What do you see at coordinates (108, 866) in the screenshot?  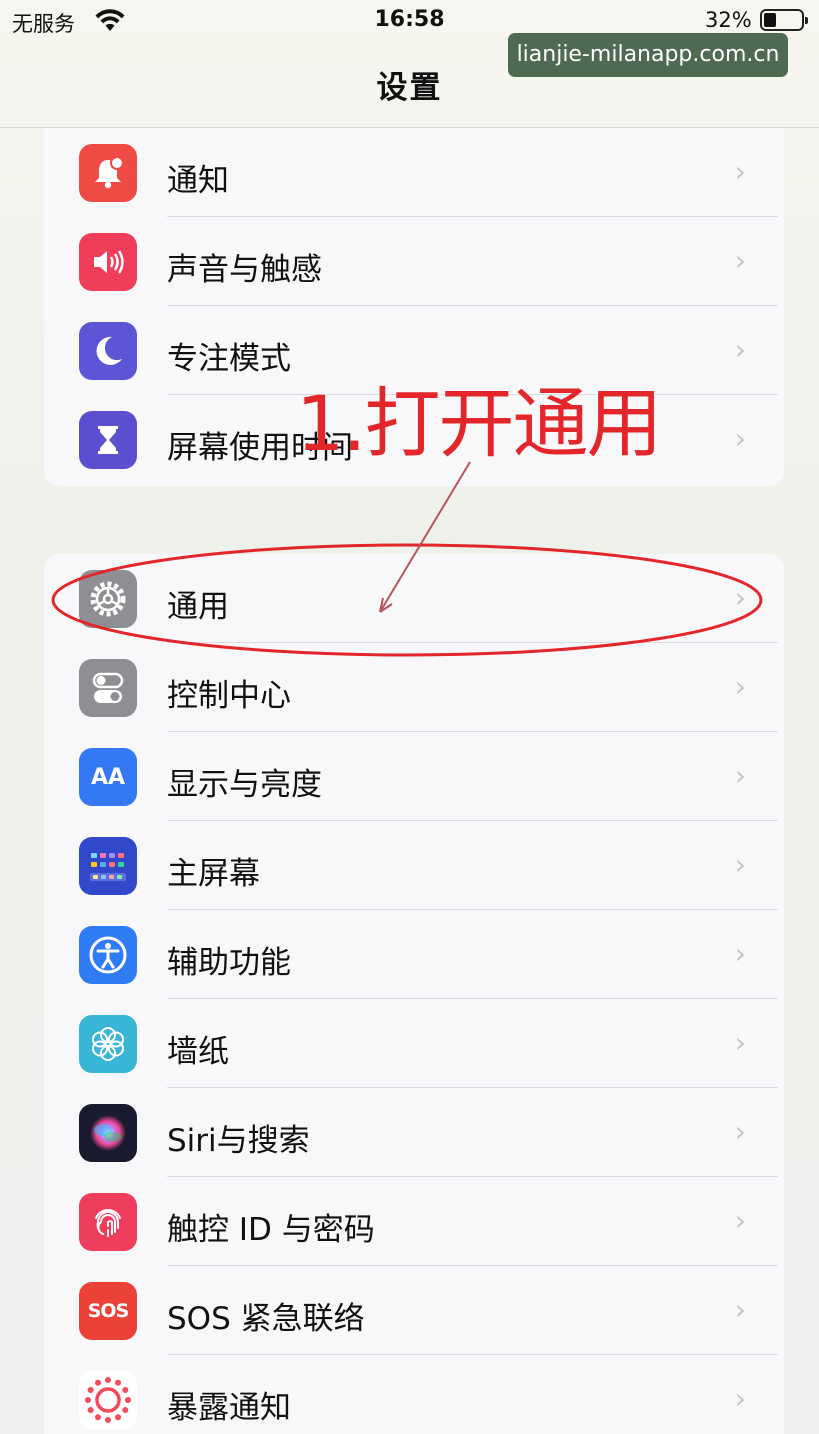 I see `home-grid-icon` at bounding box center [108, 866].